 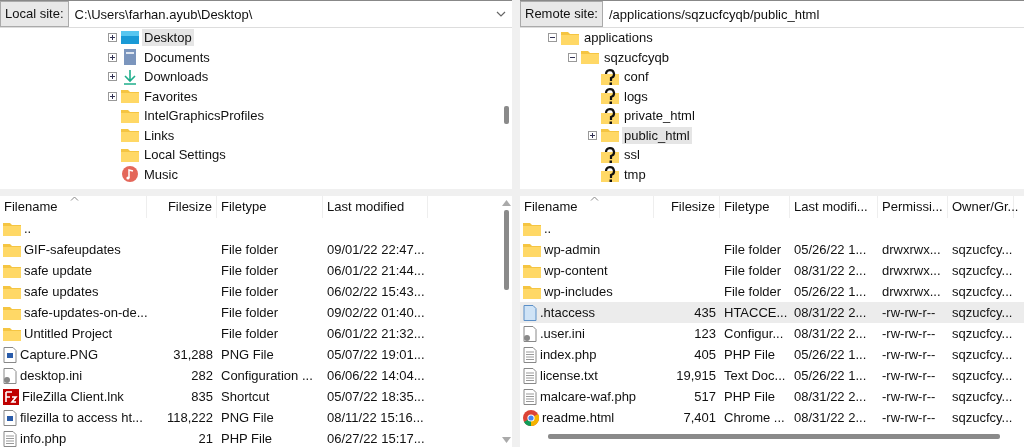 I want to click on tree-item: logs, so click(x=636, y=96).